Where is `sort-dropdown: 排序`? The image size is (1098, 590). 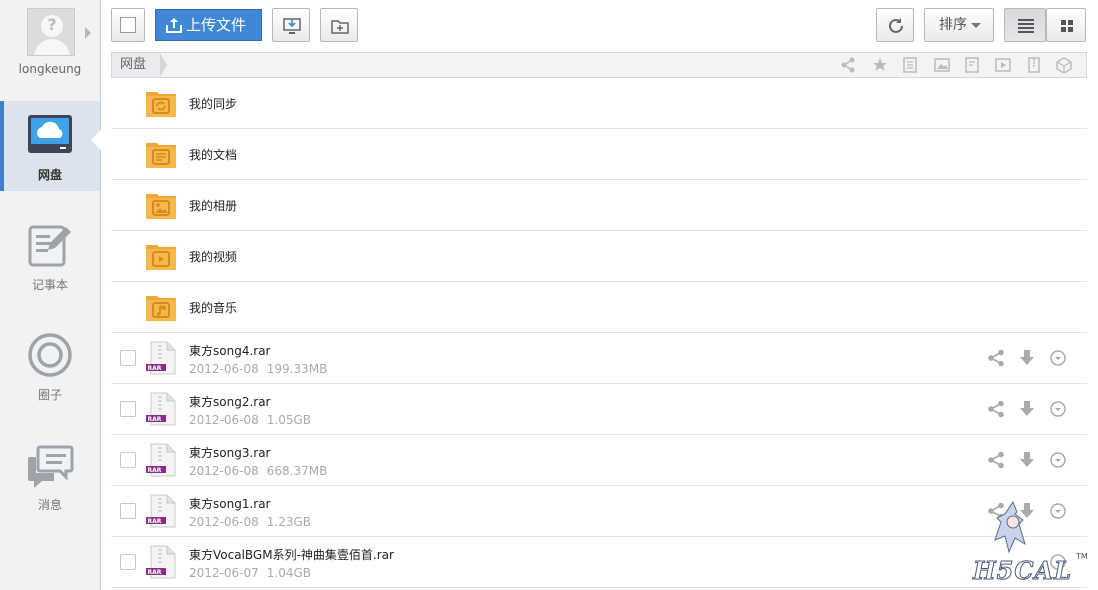
sort-dropdown: 排序 is located at coordinates (959, 25).